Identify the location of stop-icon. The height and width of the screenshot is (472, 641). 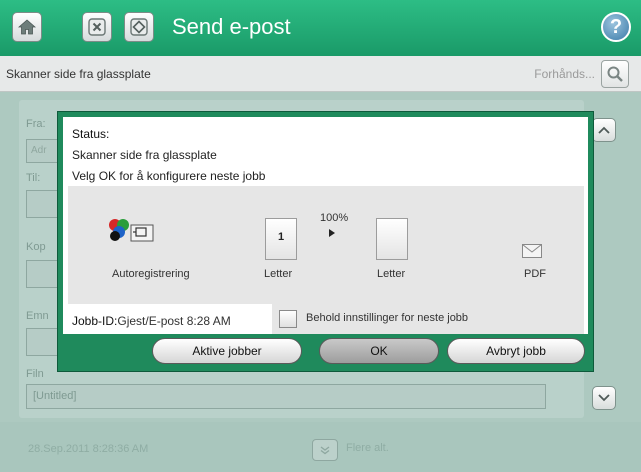
(97, 27).